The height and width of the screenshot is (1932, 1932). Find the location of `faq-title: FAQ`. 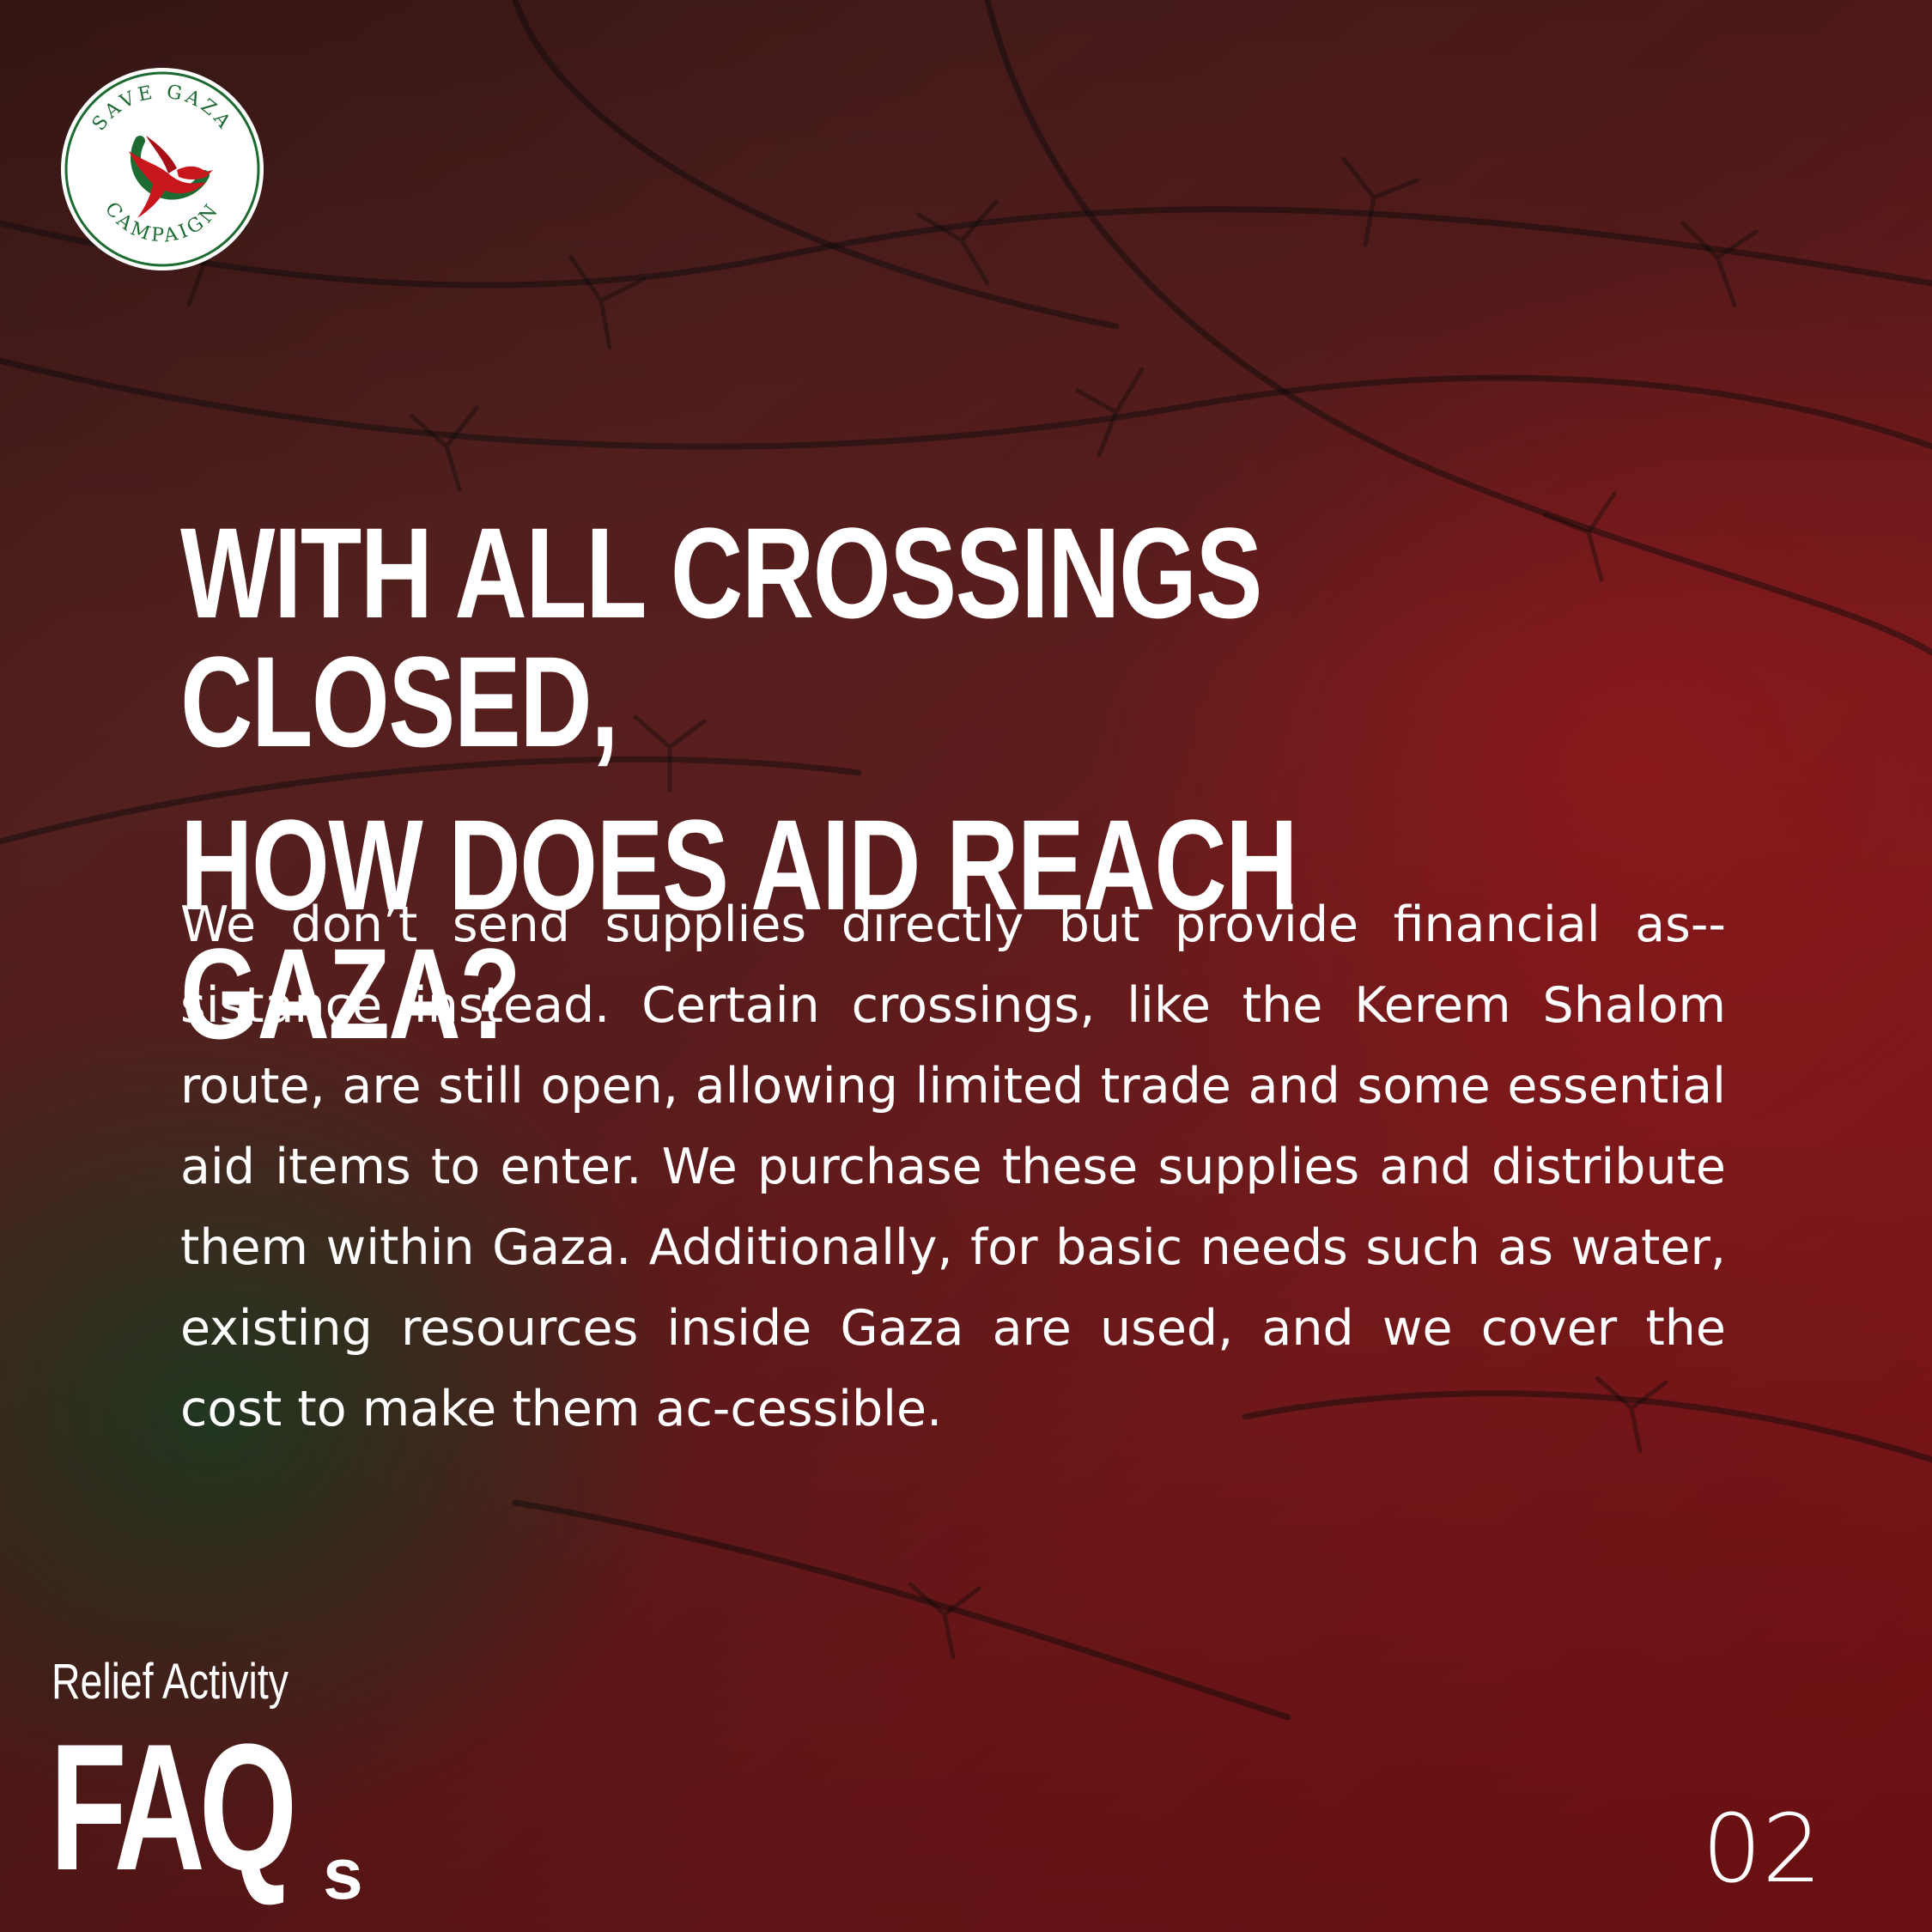

faq-title: FAQ is located at coordinates (174, 1807).